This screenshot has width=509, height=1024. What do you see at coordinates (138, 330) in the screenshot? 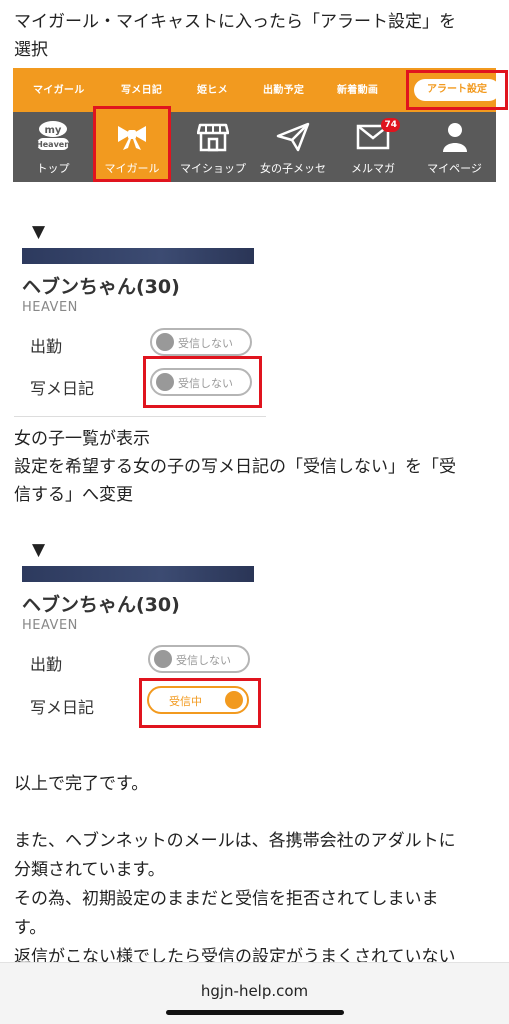
I see `profile-card-before: ヘブンちゃん(30) HEAVEN 出勤 受信しない 写メ日記 受信しない` at bounding box center [138, 330].